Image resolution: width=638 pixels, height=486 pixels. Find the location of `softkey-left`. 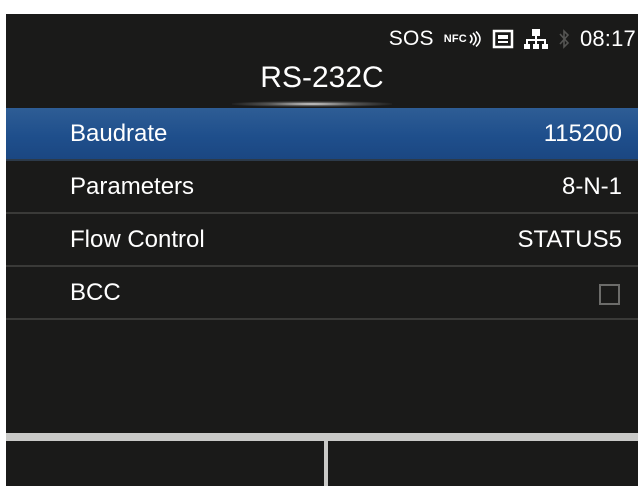

softkey-left is located at coordinates (165, 463).